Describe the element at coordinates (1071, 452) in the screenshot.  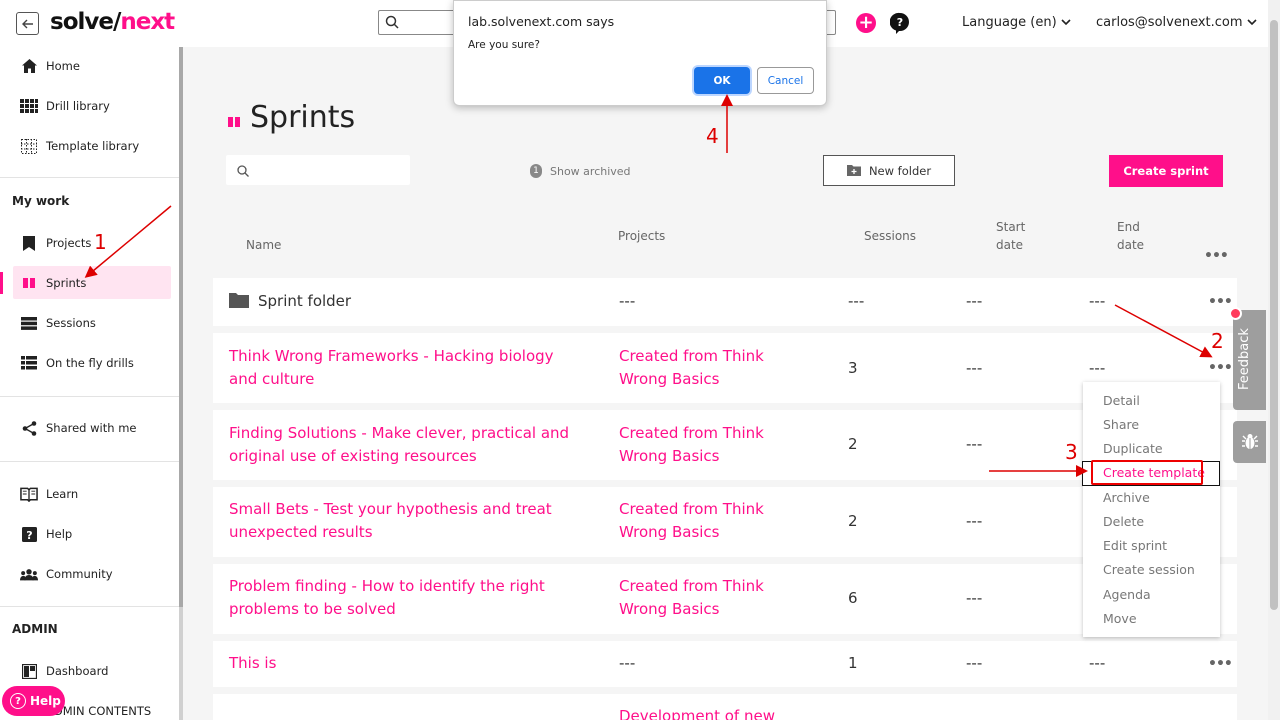
I see `annotation-step-3: 3` at that location.